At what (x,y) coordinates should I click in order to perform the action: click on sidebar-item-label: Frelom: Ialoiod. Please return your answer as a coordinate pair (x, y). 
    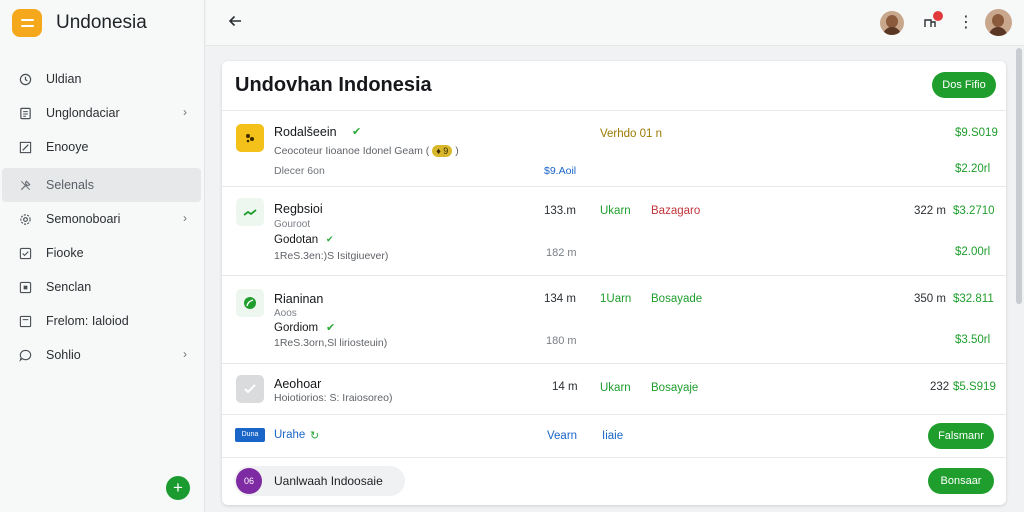
    Looking at the image, I should click on (87, 321).